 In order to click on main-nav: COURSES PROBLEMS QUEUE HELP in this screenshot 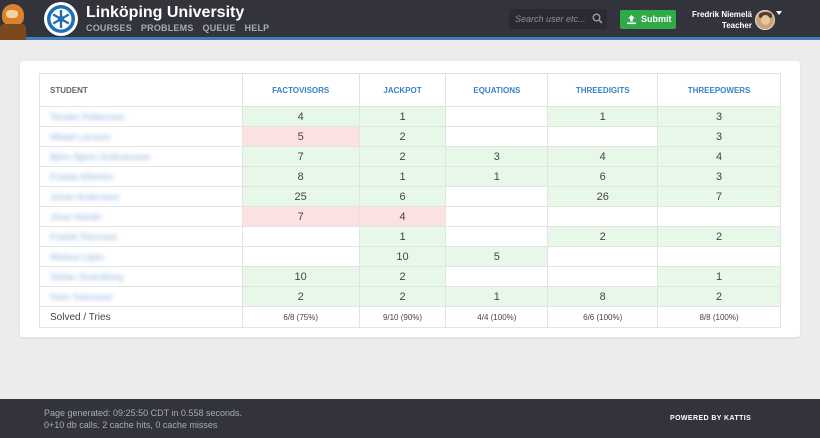, I will do `click(177, 28)`.